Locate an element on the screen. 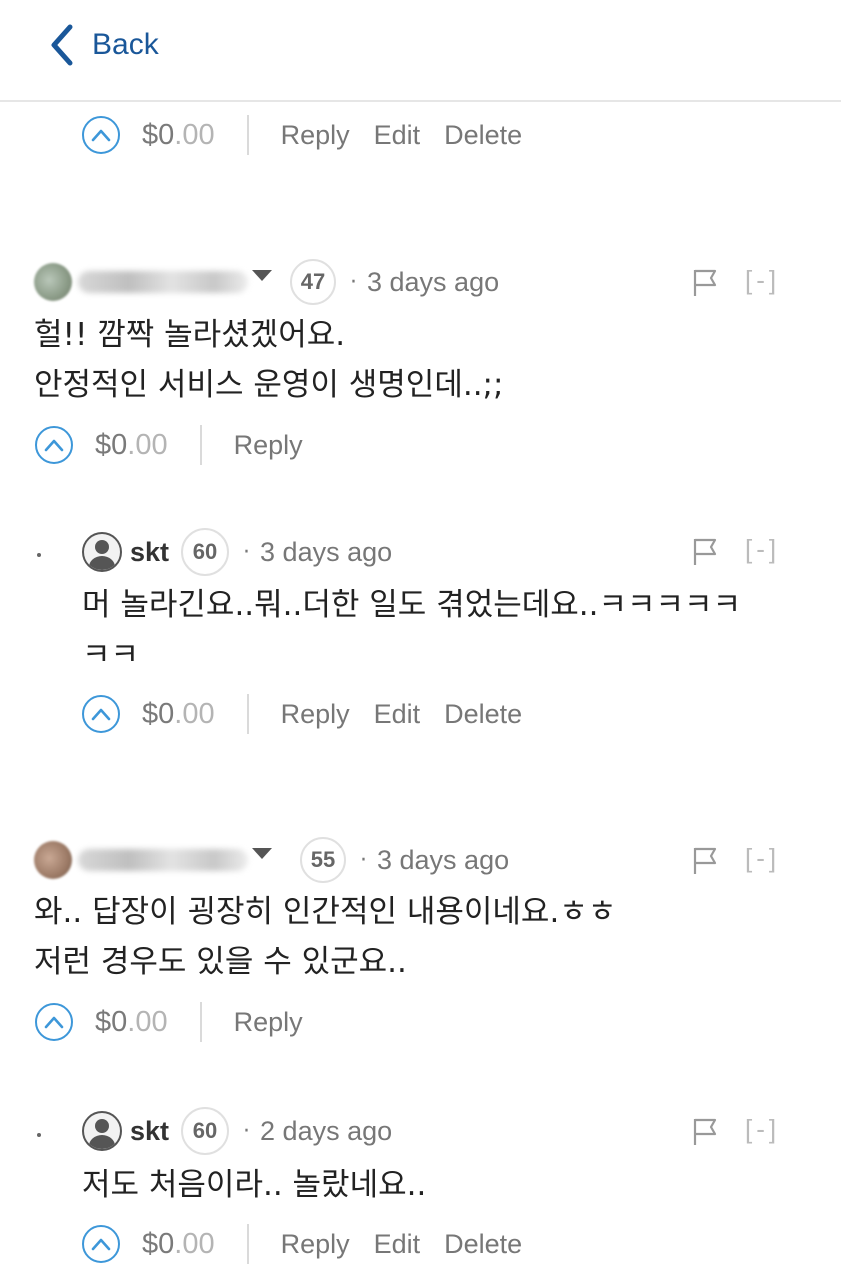 Image resolution: width=841 pixels, height=1280 pixels. comment-line: 안정적인 서비스 운영이 생명인데..;; is located at coordinates (269, 385).